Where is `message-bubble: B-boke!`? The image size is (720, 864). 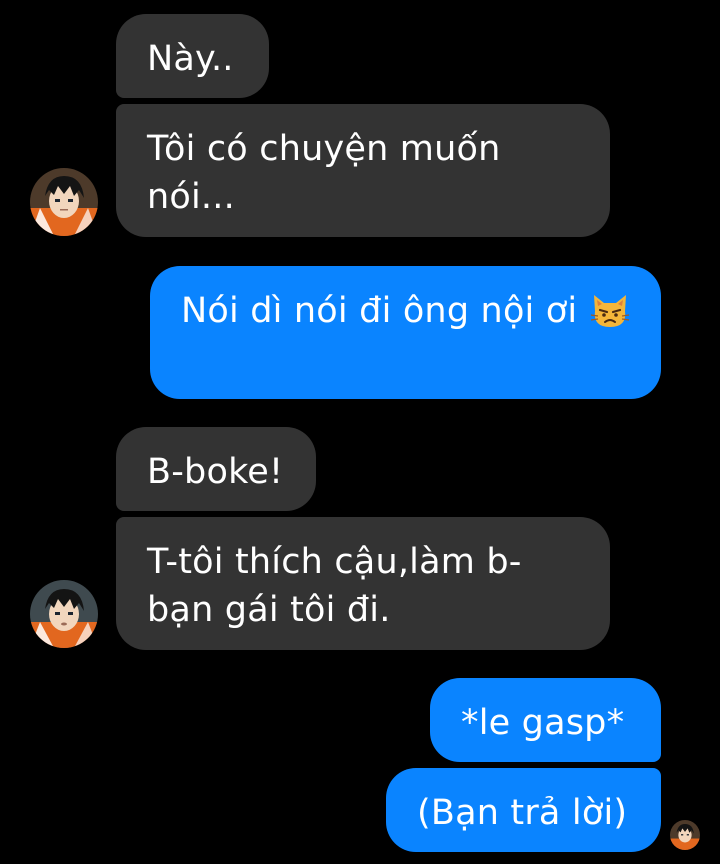 message-bubble: B-boke! is located at coordinates (216, 469).